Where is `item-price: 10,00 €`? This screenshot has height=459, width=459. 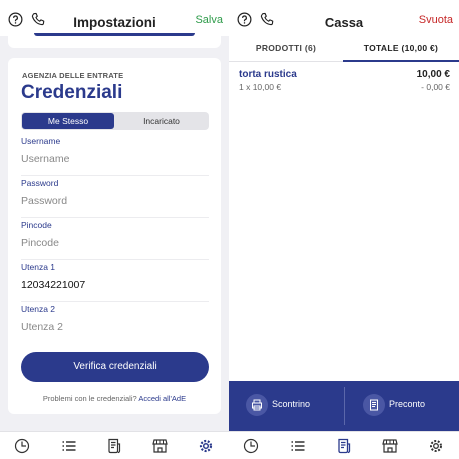
item-price: 10,00 € is located at coordinates (433, 74).